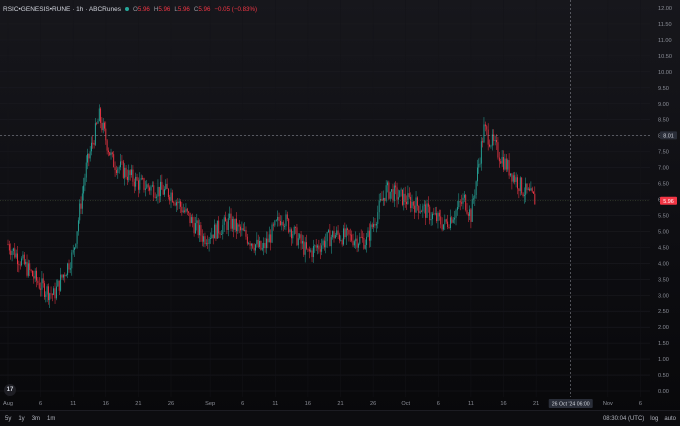 The image size is (680, 426). Describe the element at coordinates (623, 419) in the screenshot. I see `utc-clock: 08:30:04 (UTC)` at that location.